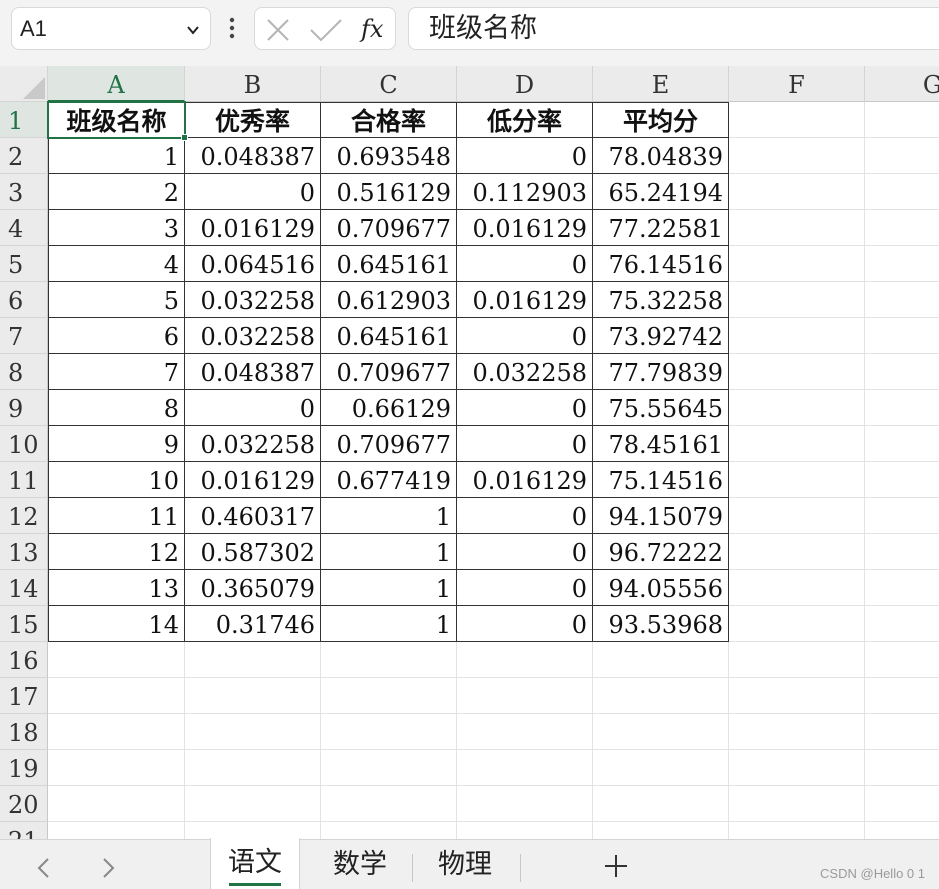  Describe the element at coordinates (902, 444) in the screenshot. I see `cell-g10` at that location.